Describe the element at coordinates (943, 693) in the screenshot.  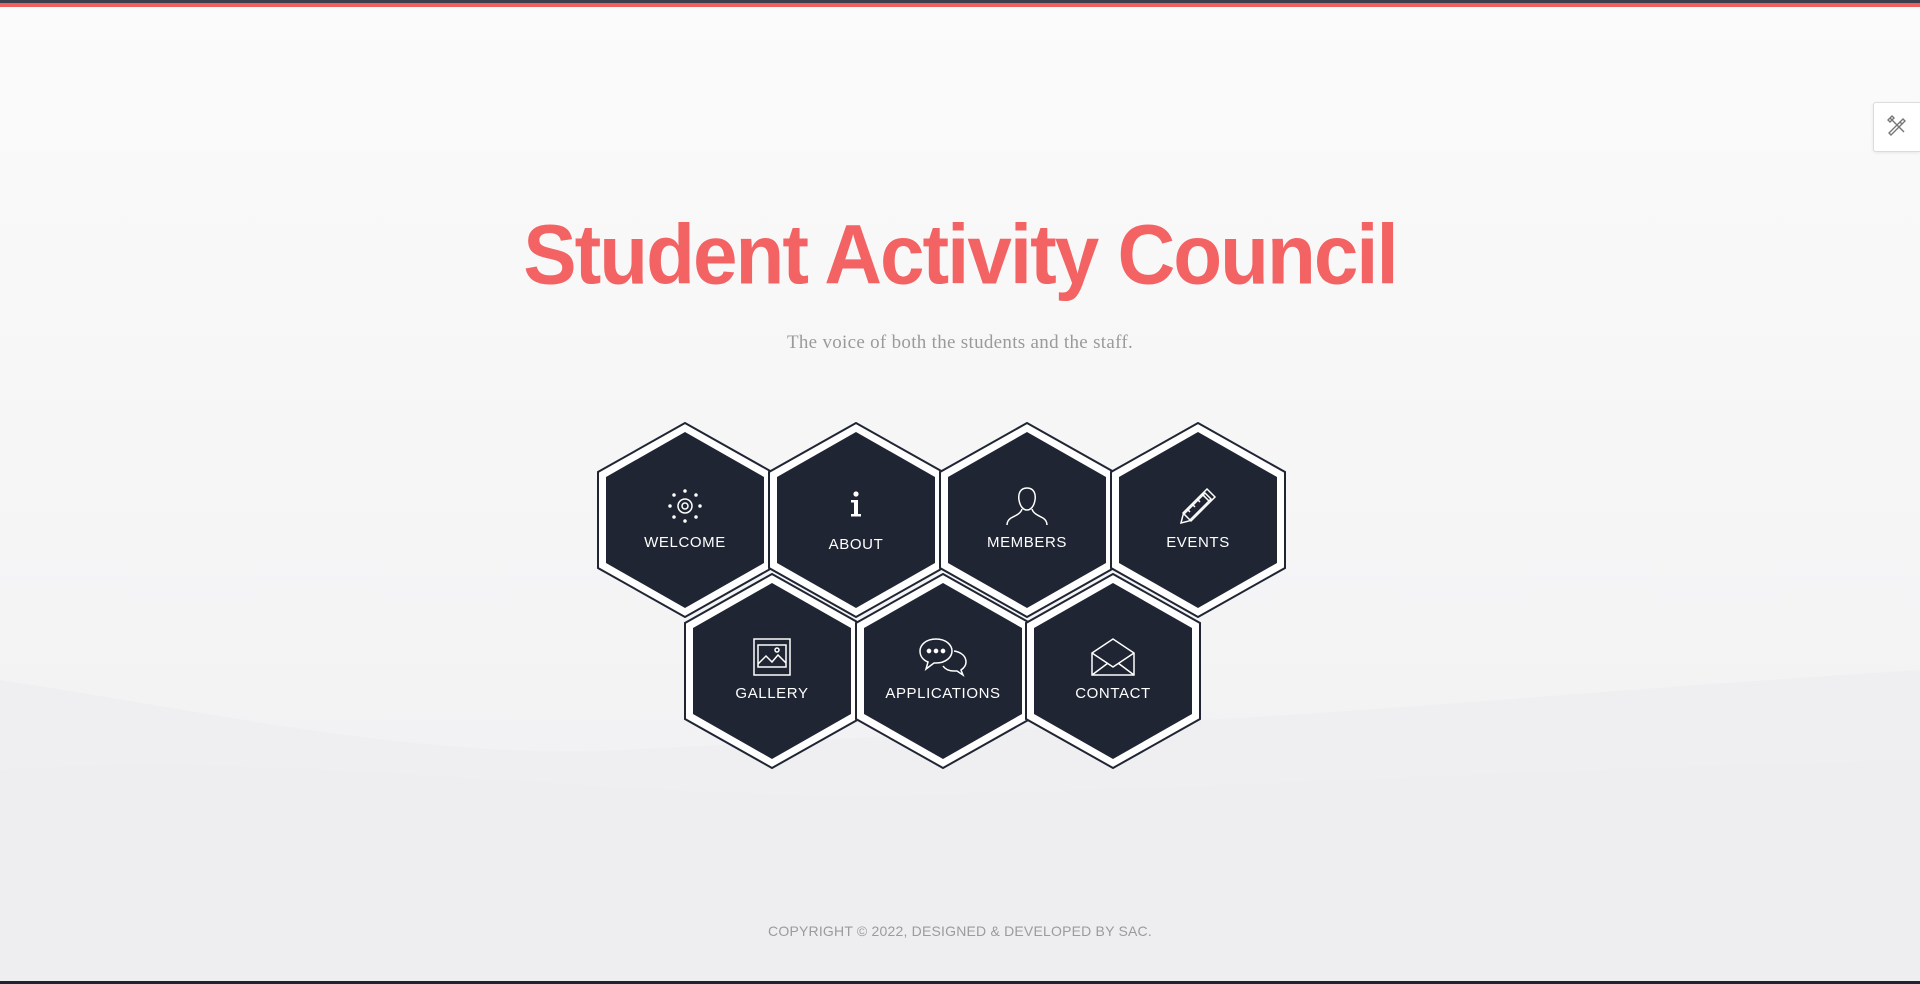
I see `nav-label: APPLICATIONS` at that location.